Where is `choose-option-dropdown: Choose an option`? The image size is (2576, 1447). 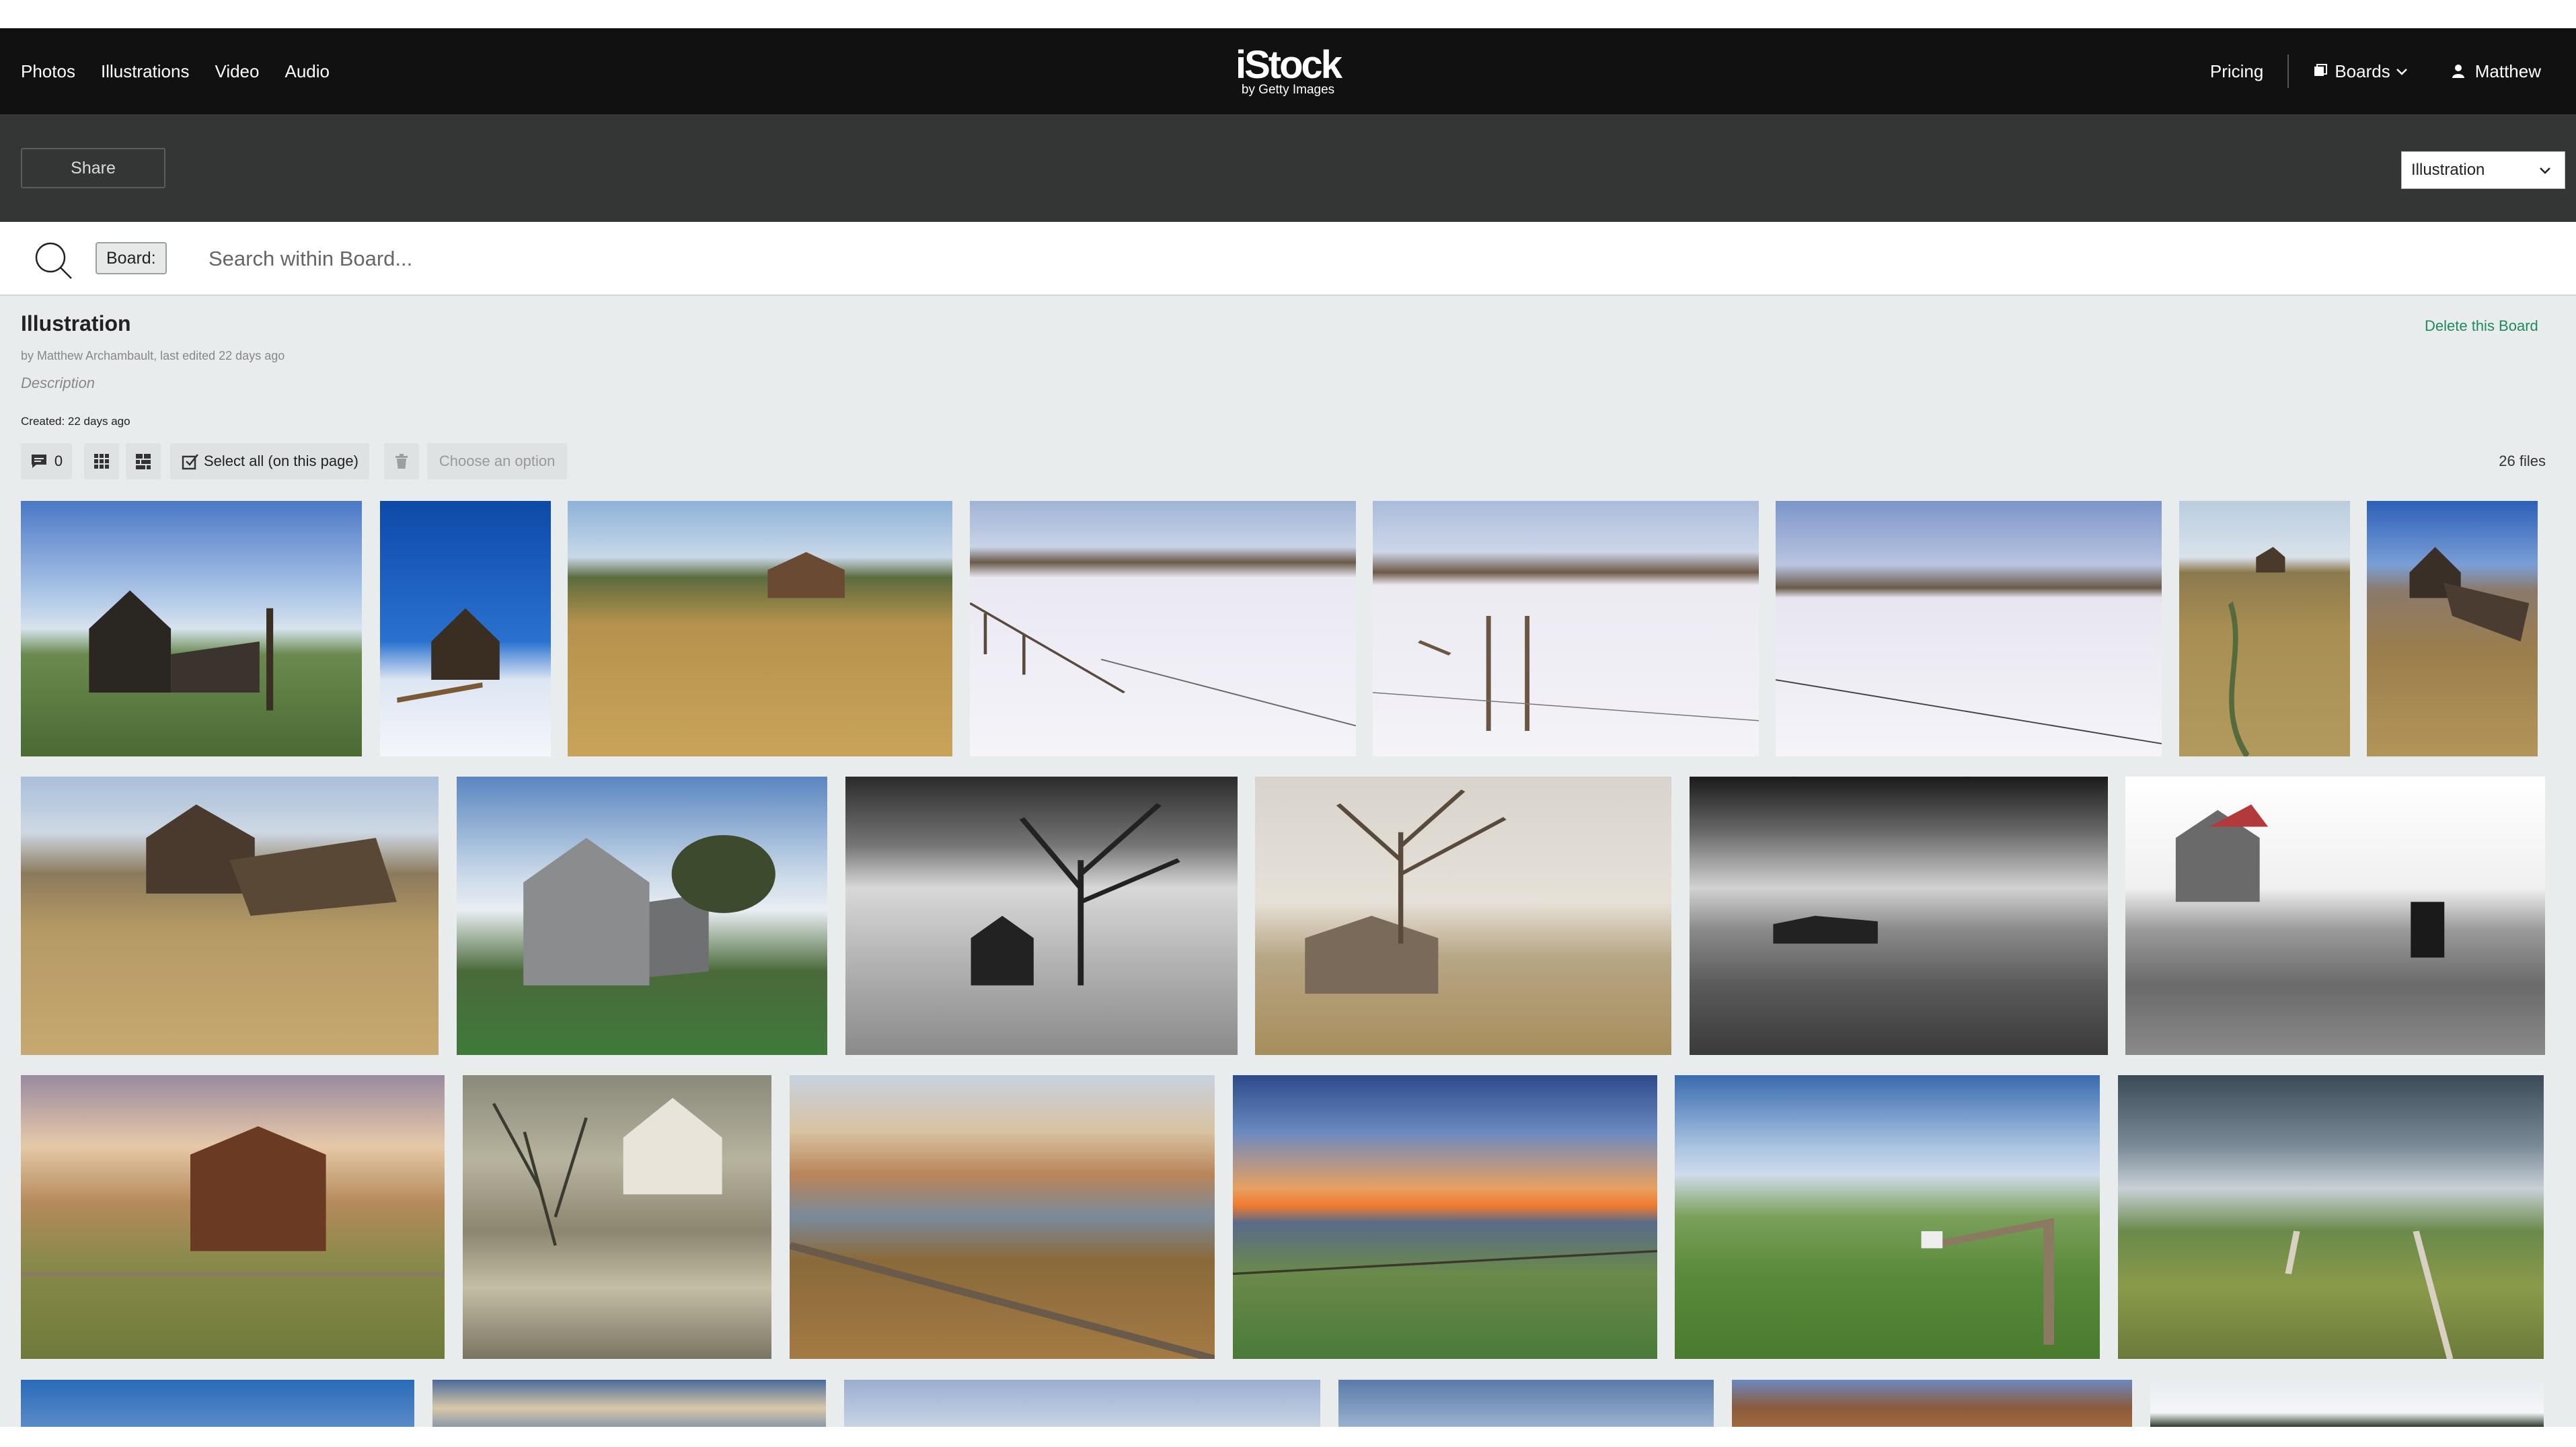 choose-option-dropdown: Choose an option is located at coordinates (497, 461).